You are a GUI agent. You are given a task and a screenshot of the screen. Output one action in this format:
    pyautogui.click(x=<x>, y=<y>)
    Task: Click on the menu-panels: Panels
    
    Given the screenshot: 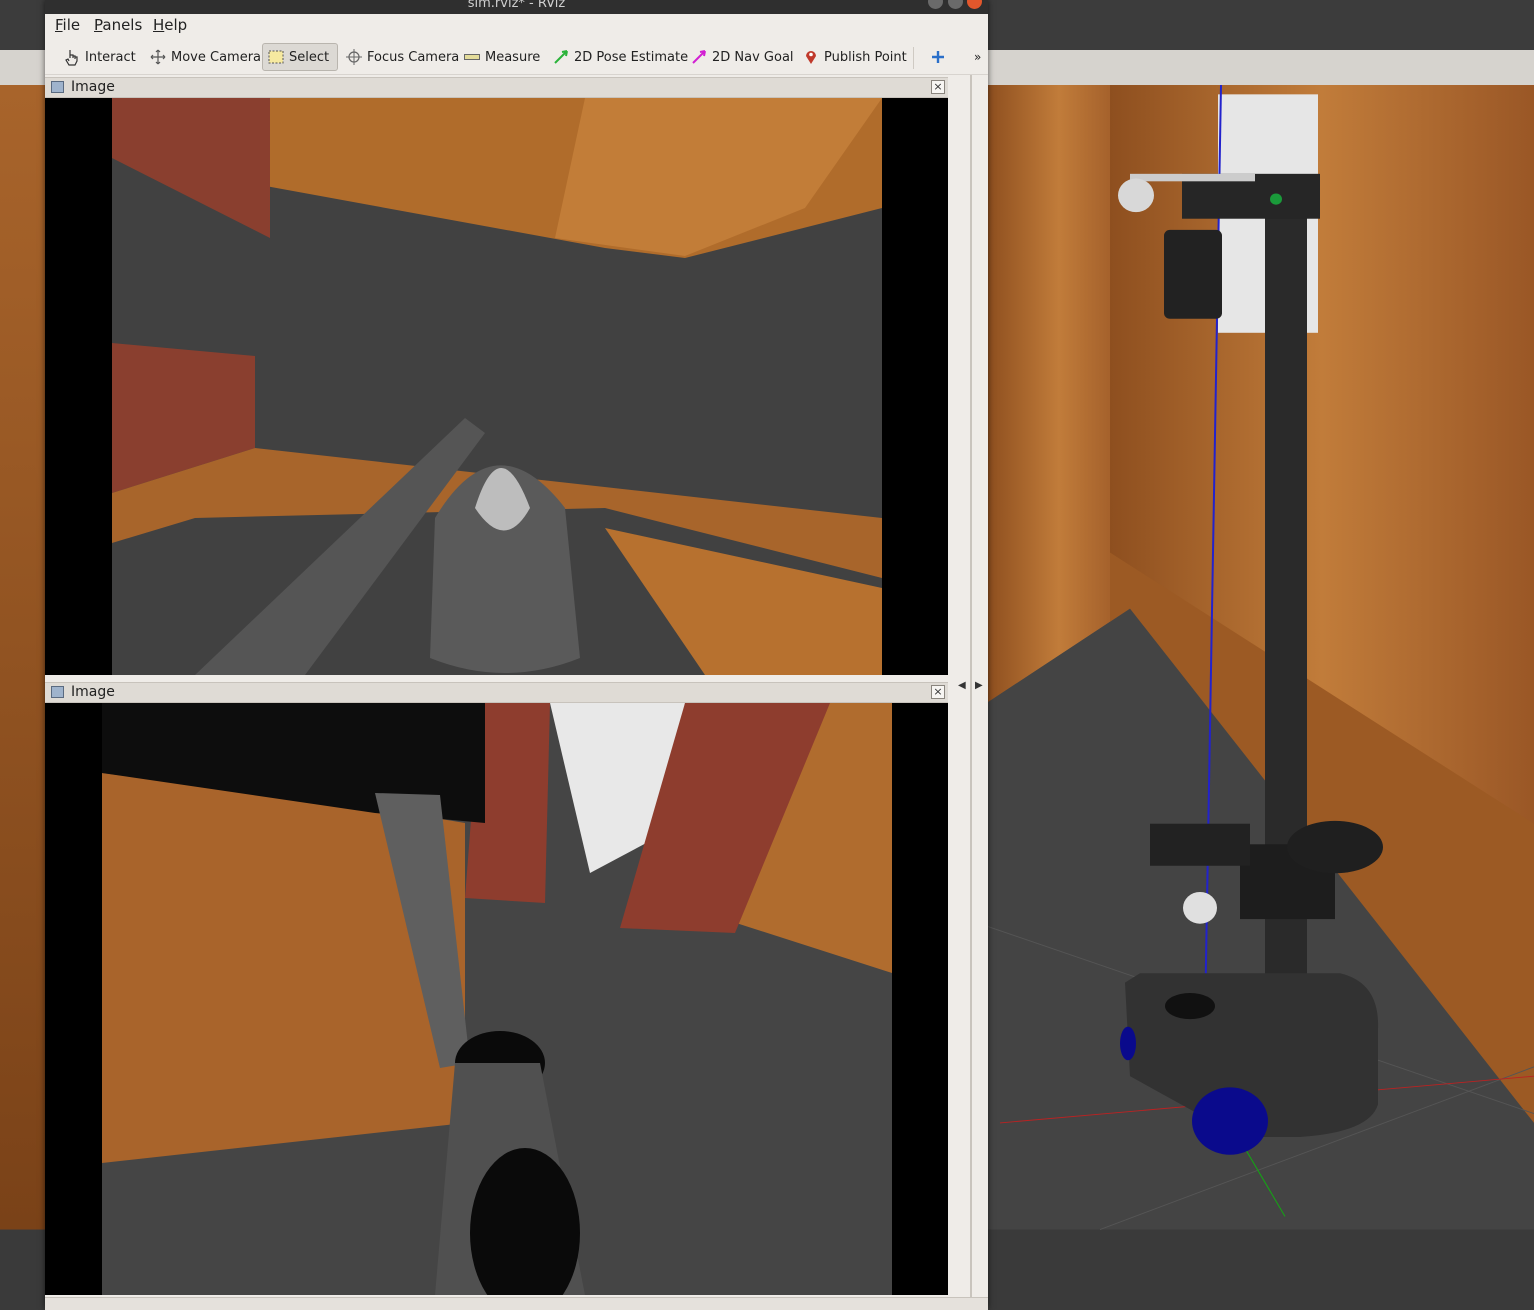 What is the action you would take?
    pyautogui.click(x=118, y=25)
    